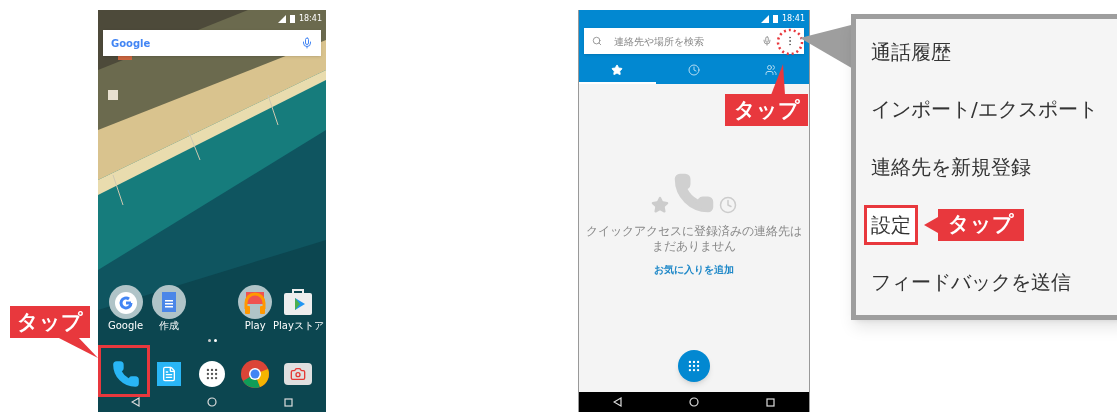  What do you see at coordinates (597, 41) in the screenshot?
I see `search-icon` at bounding box center [597, 41].